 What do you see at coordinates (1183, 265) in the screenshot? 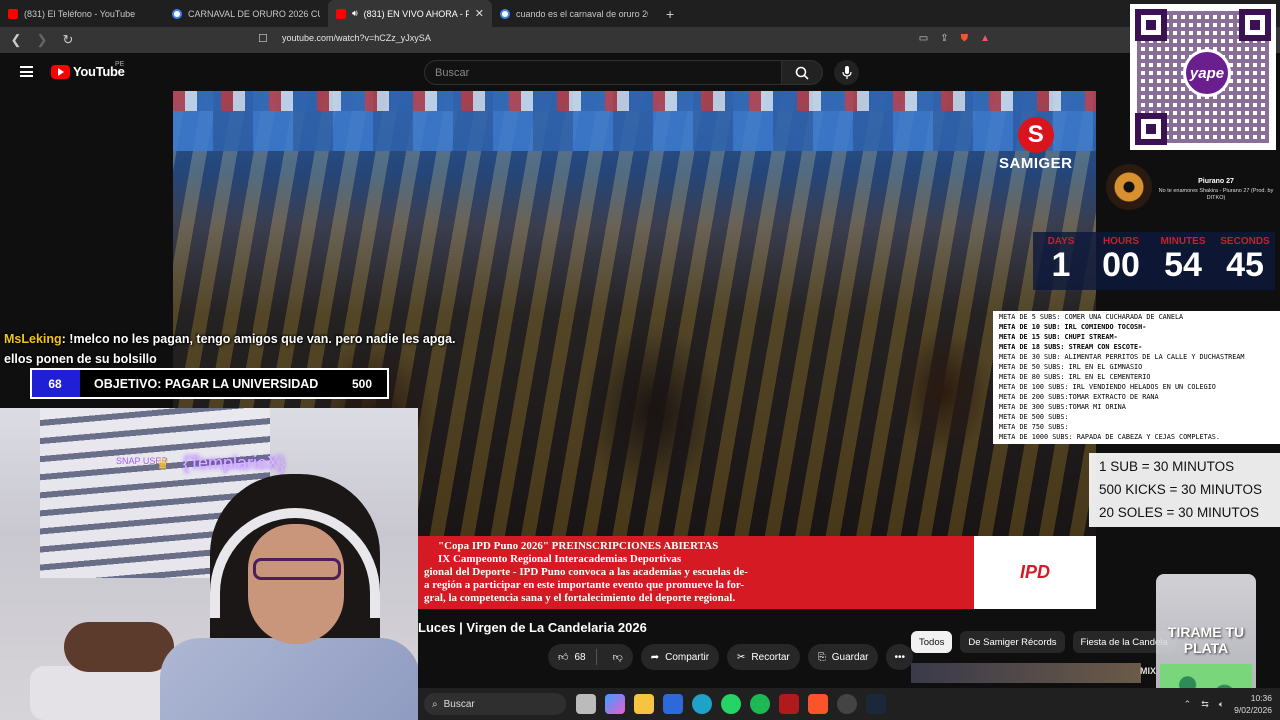
I see `timer-value: 54` at bounding box center [1183, 265].